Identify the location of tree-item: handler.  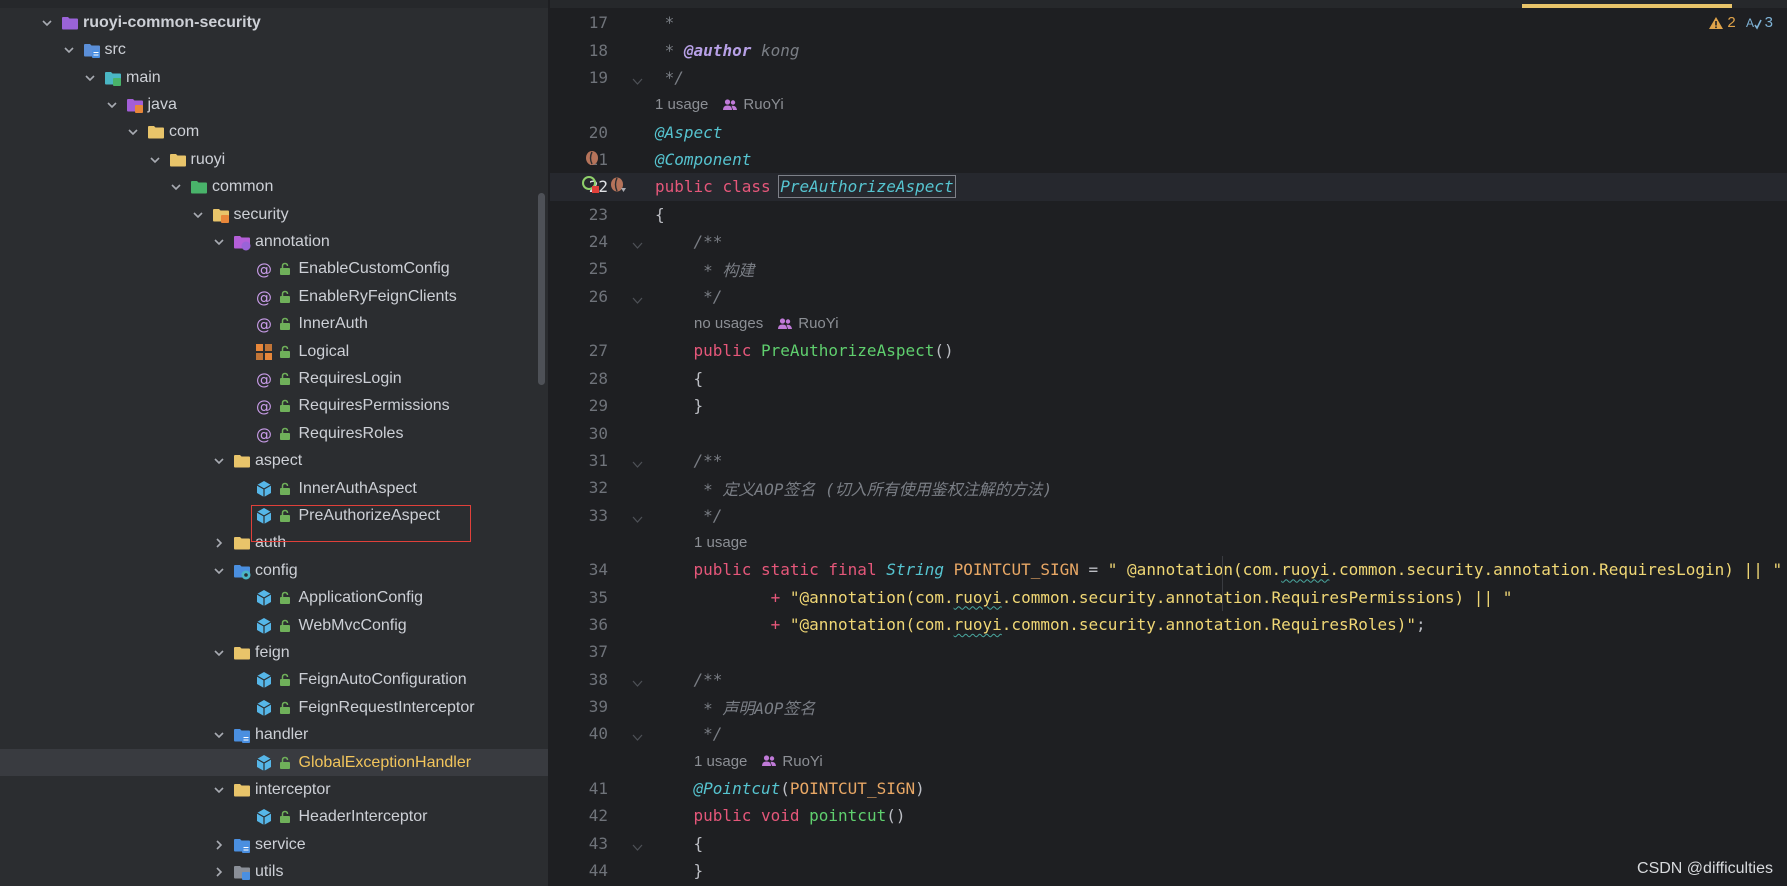
(274, 735).